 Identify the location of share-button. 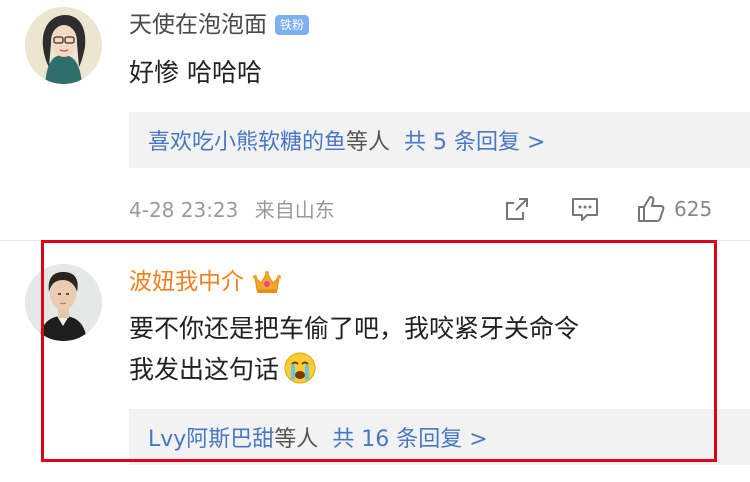
(517, 209).